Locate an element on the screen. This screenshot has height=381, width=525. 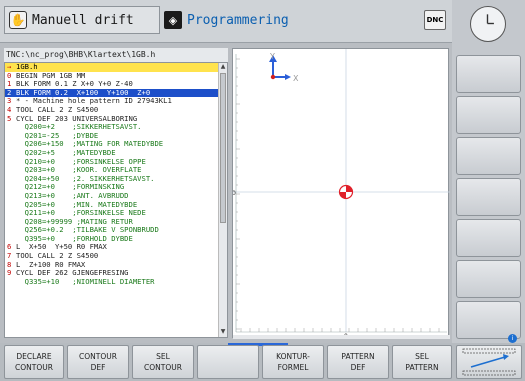
mode-programming-button: ◈ Programmering is located at coordinates (306, 20).